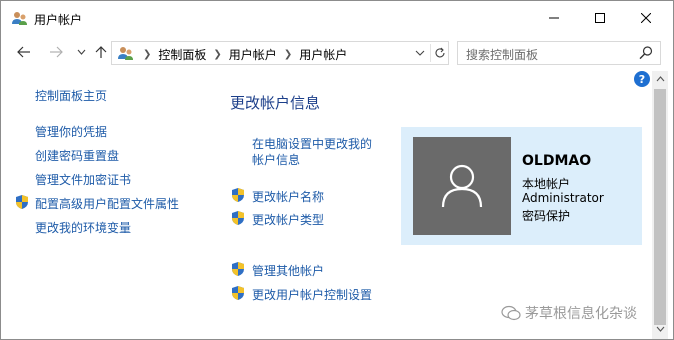  I want to click on chat-icon, so click(511, 313).